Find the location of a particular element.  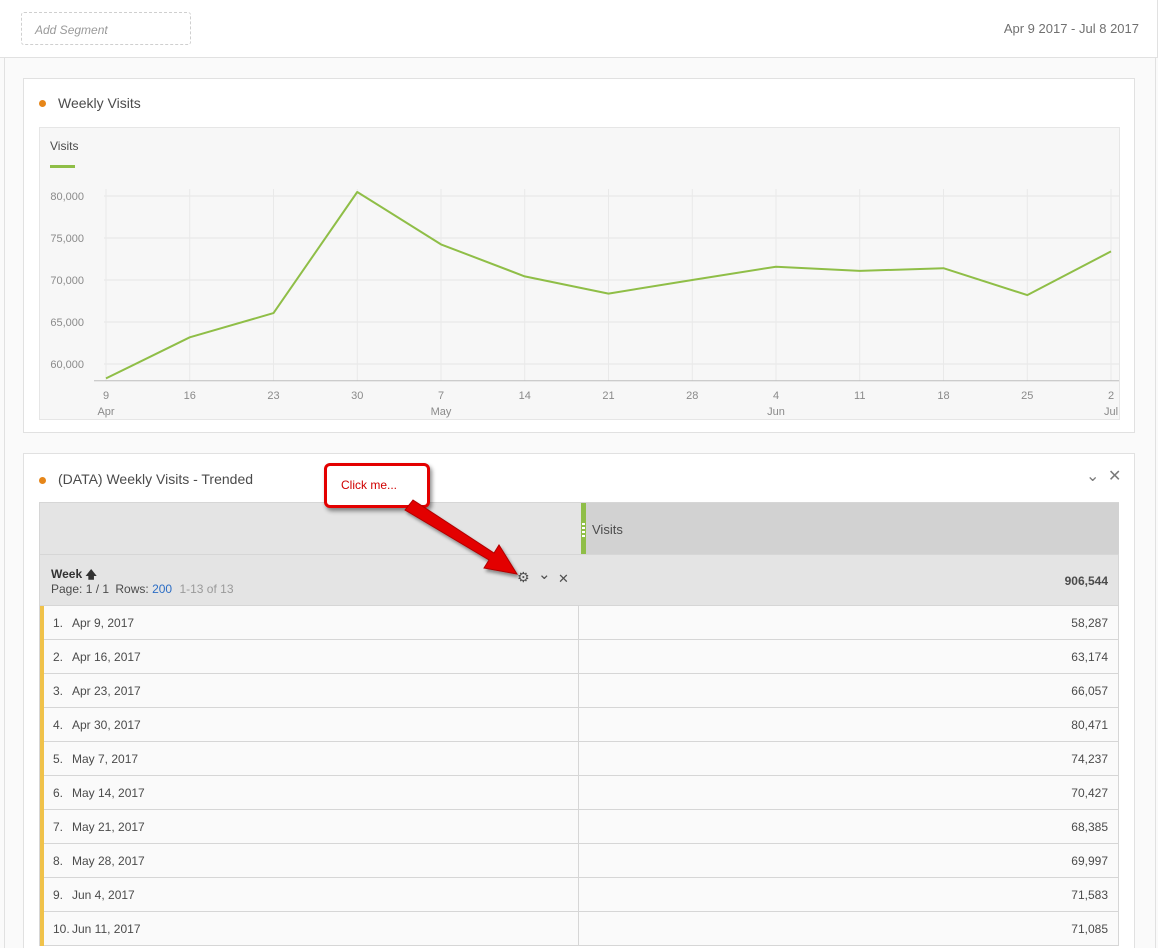

row-week: May 7, 2017 is located at coordinates (105, 759).